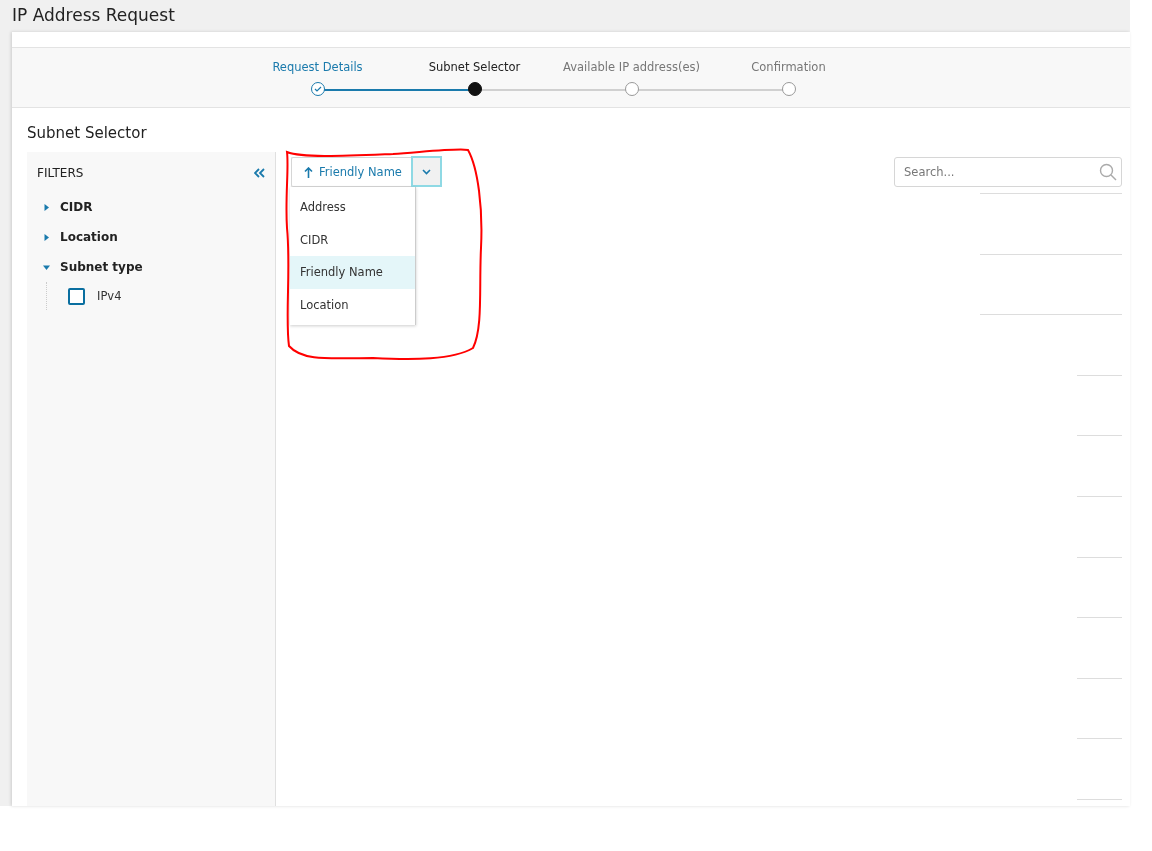 Image resolution: width=1152 pixels, height=851 pixels. Describe the element at coordinates (76, 296) in the screenshot. I see `checkbox` at that location.